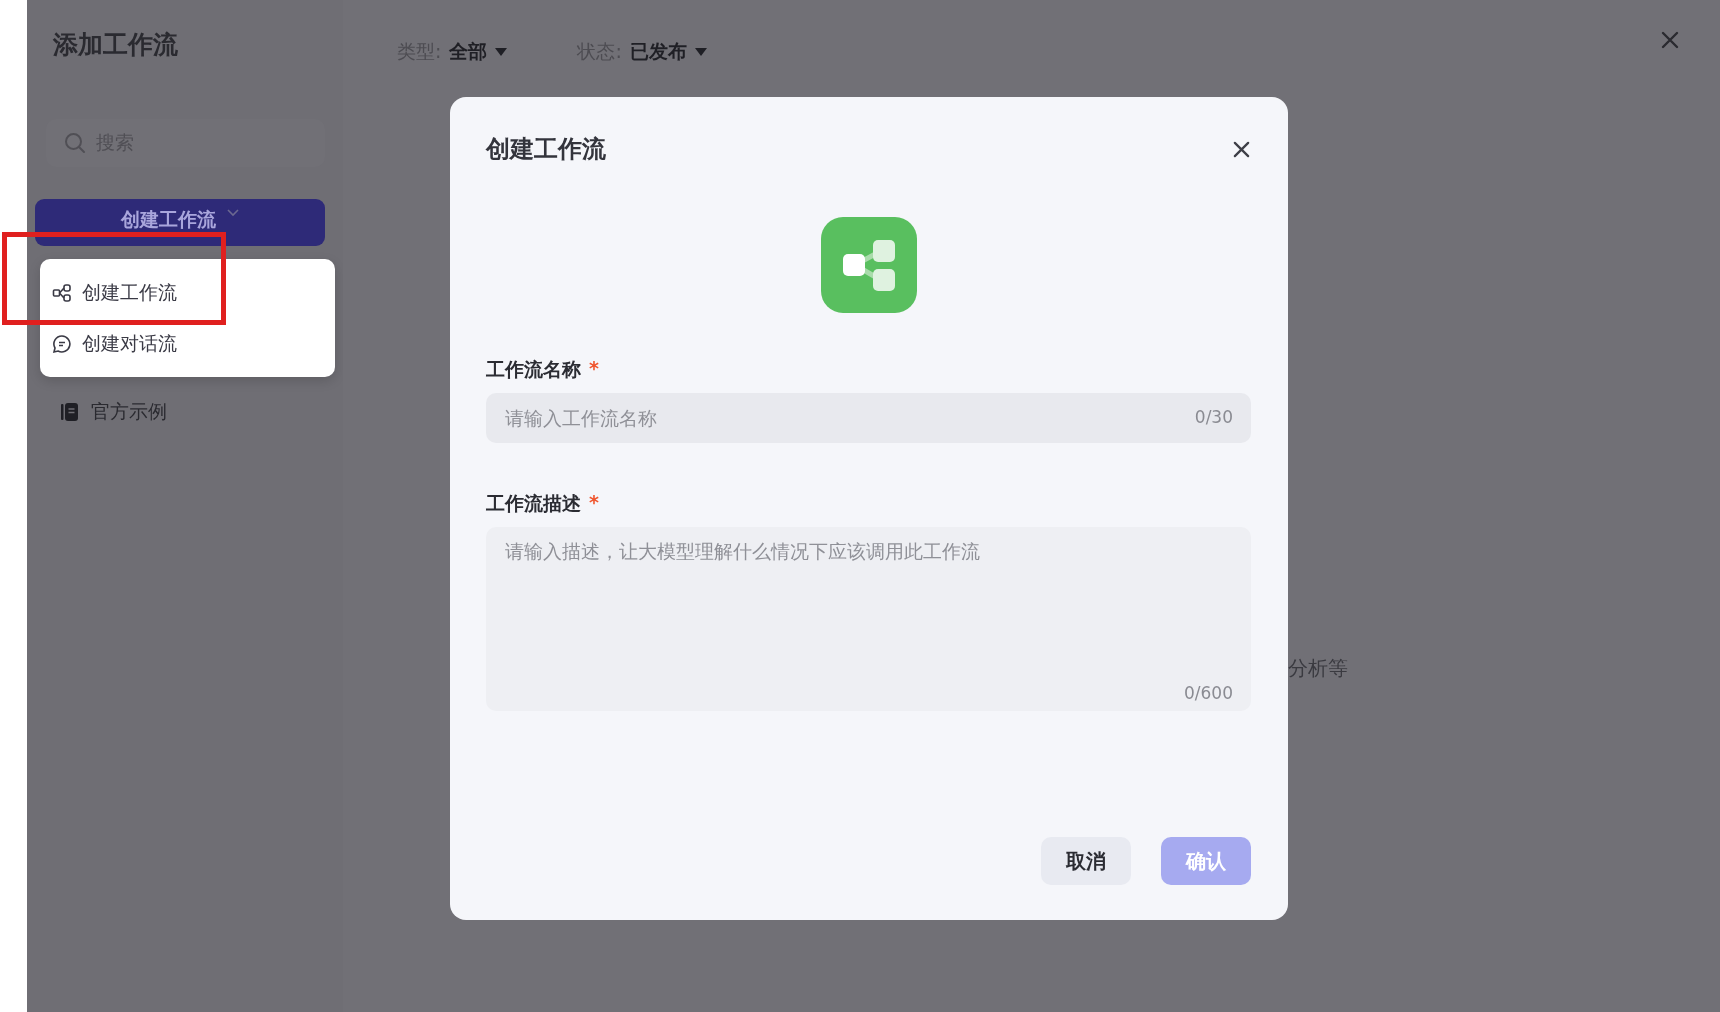 This screenshot has width=1720, height=1012. What do you see at coordinates (75, 143) in the screenshot?
I see `search-icon` at bounding box center [75, 143].